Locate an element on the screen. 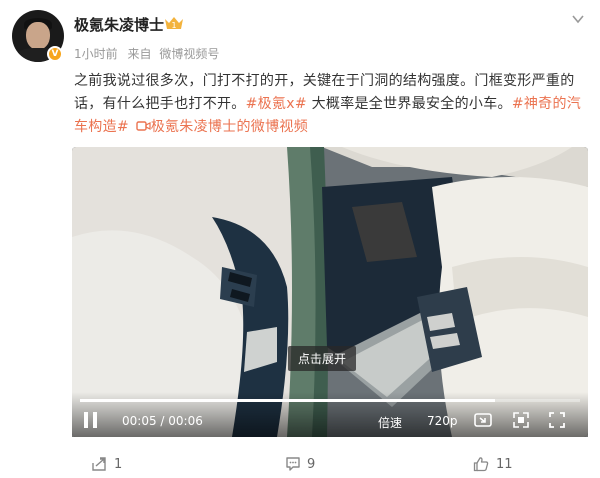 The image size is (600, 478). comment-icon is located at coordinates (293, 464).